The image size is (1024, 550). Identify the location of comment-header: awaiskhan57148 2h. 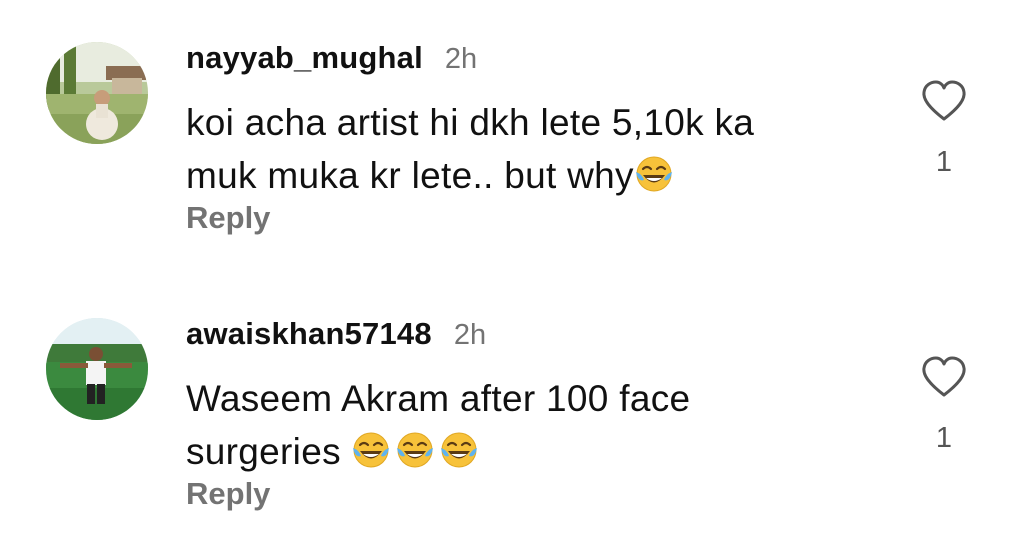
(336, 336).